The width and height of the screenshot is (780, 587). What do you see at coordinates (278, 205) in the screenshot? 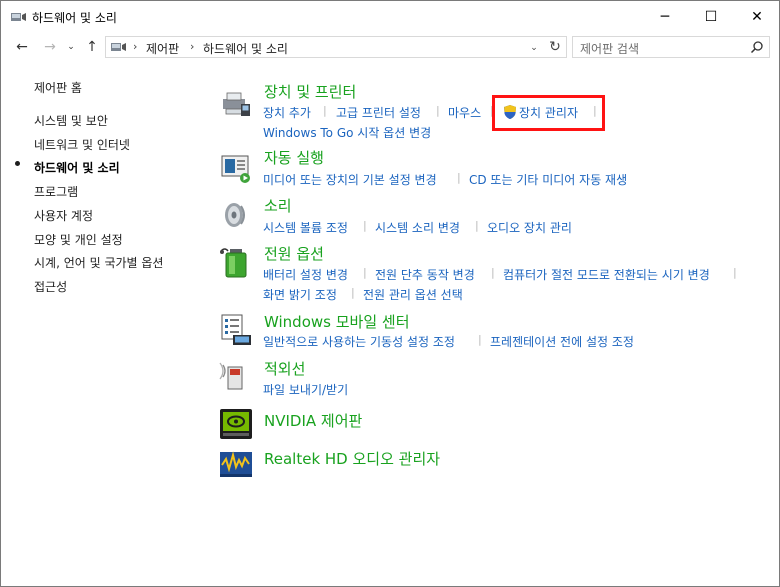
I see `sound-title: 소리` at bounding box center [278, 205].